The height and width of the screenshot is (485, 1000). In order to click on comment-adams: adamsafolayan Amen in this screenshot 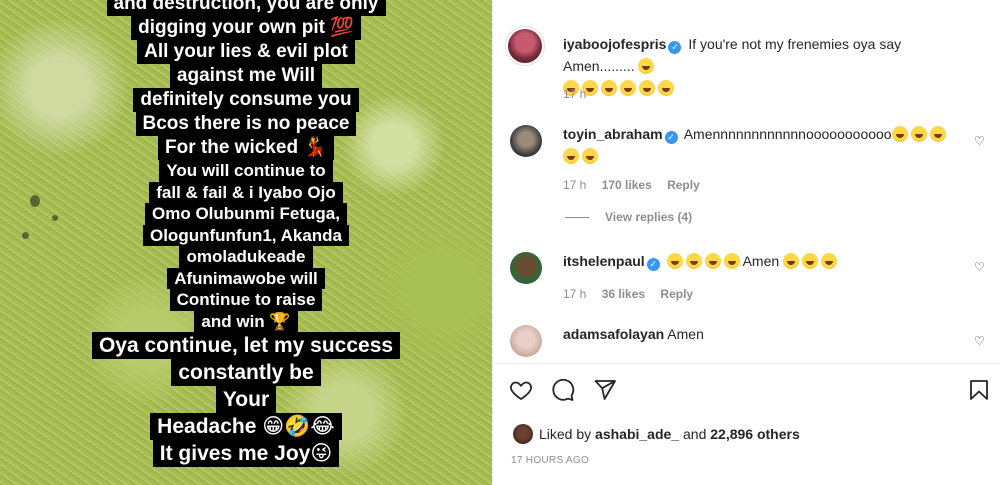, I will do `click(765, 334)`.